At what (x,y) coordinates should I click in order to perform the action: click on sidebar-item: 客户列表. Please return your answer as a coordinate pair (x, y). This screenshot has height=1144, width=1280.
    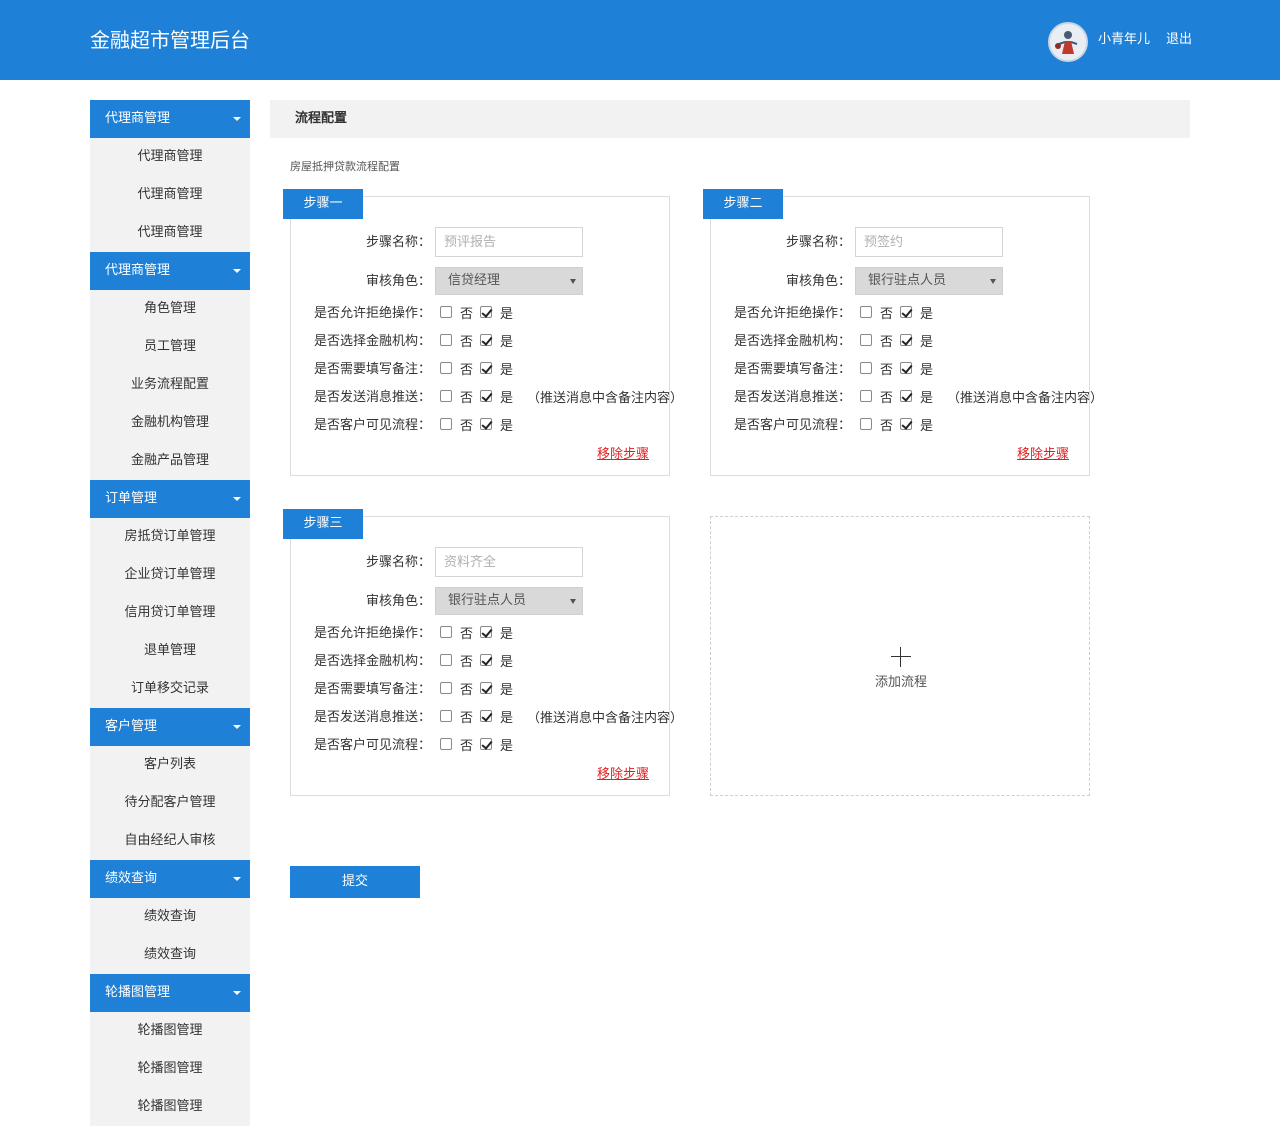
    Looking at the image, I should click on (170, 765).